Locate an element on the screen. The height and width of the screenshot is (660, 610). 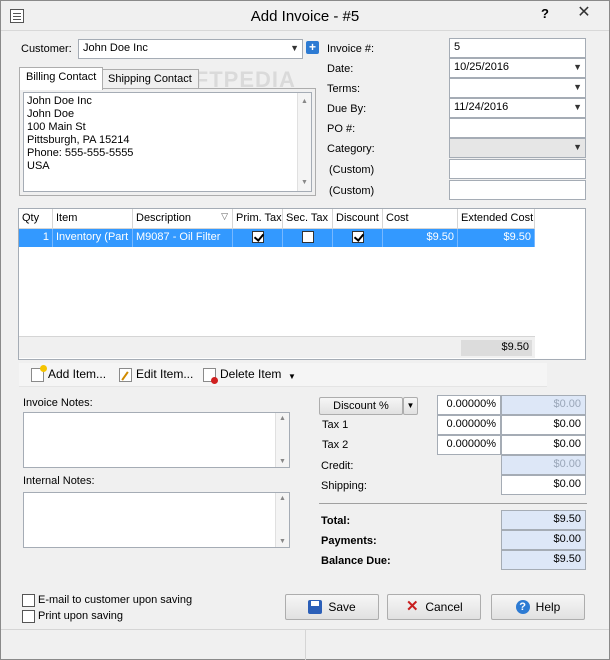
tax1-percent-field: 0.00000% is located at coordinates (469, 425).